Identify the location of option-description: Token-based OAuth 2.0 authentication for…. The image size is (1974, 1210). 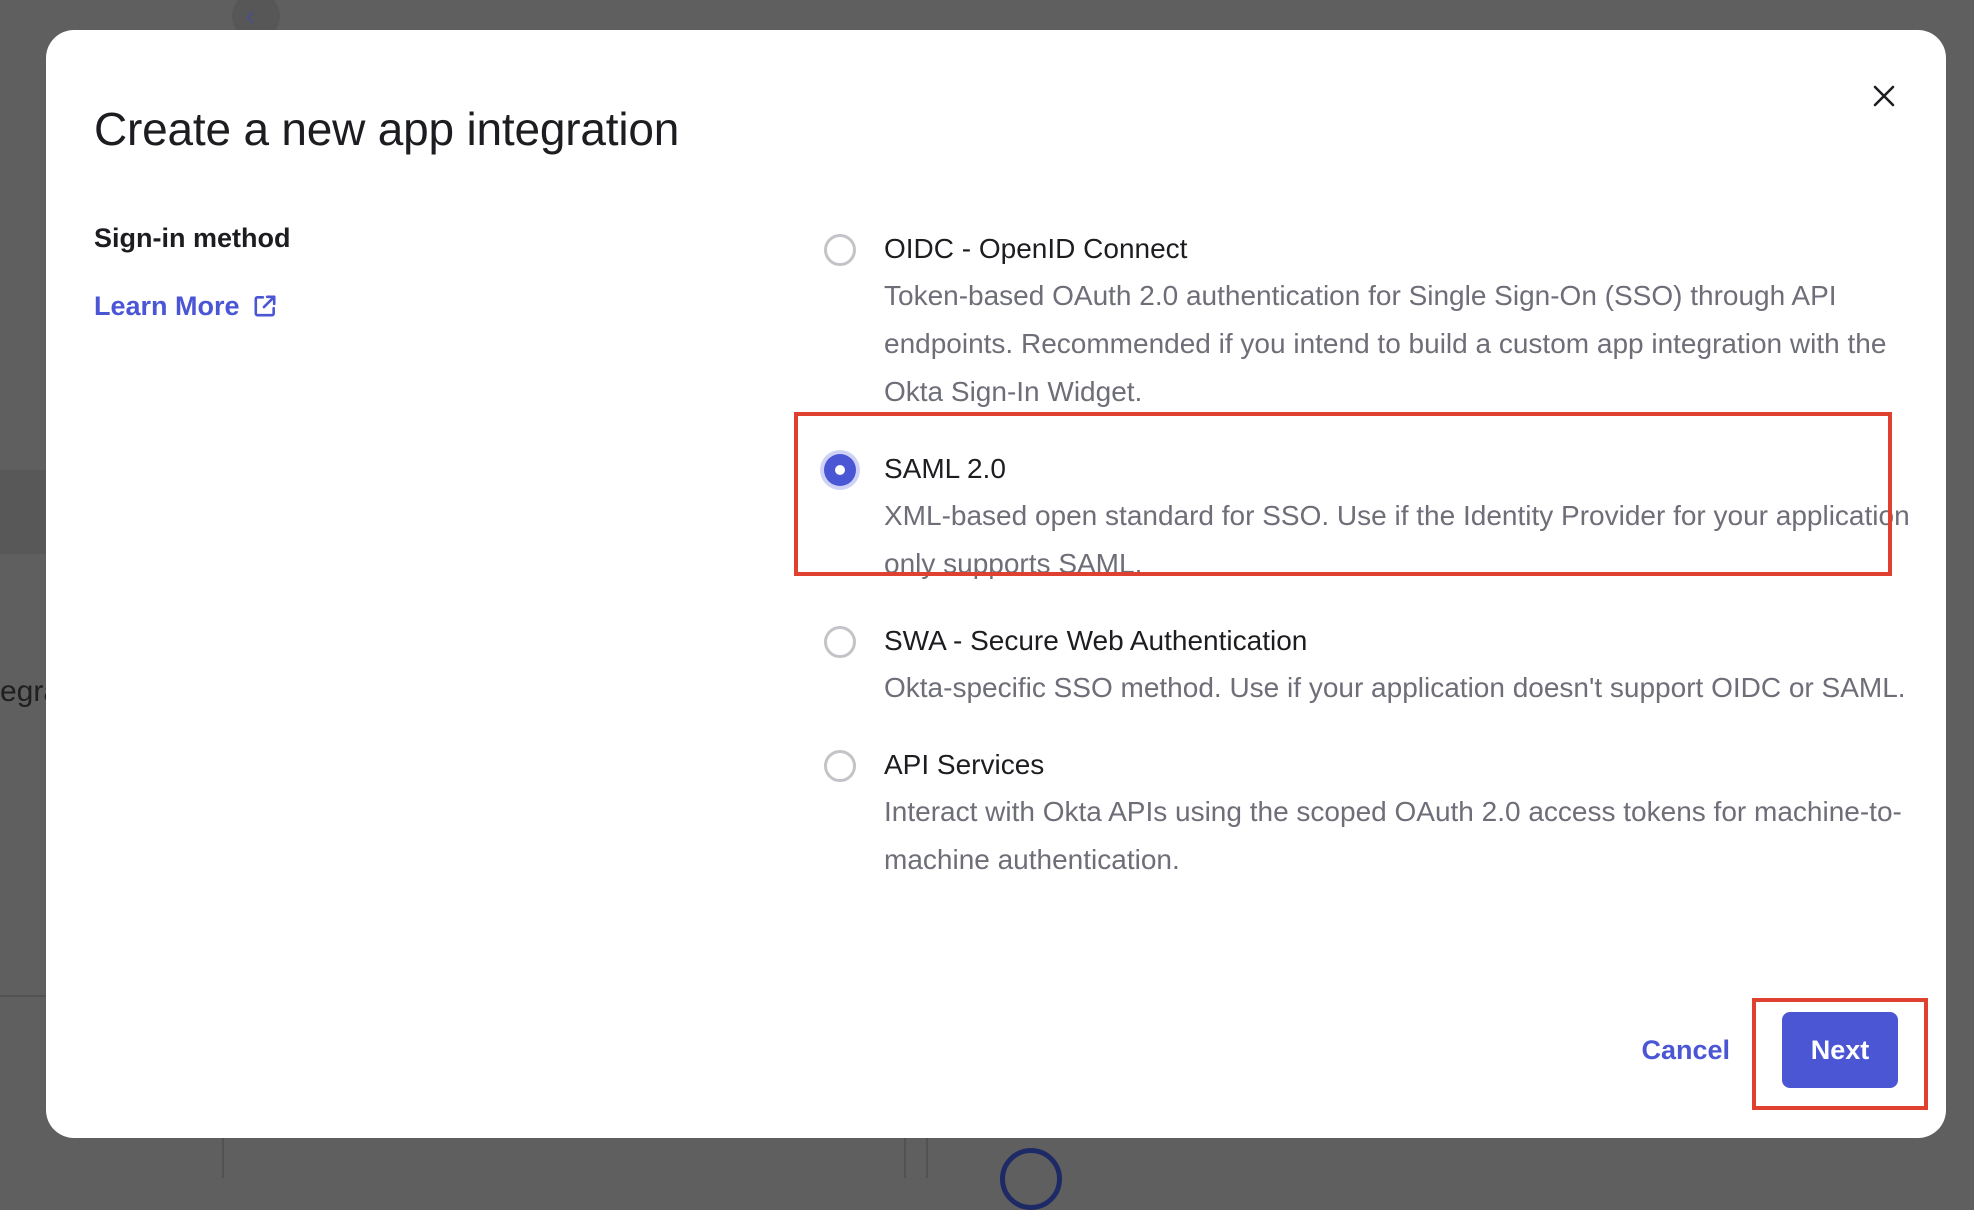
(1385, 343).